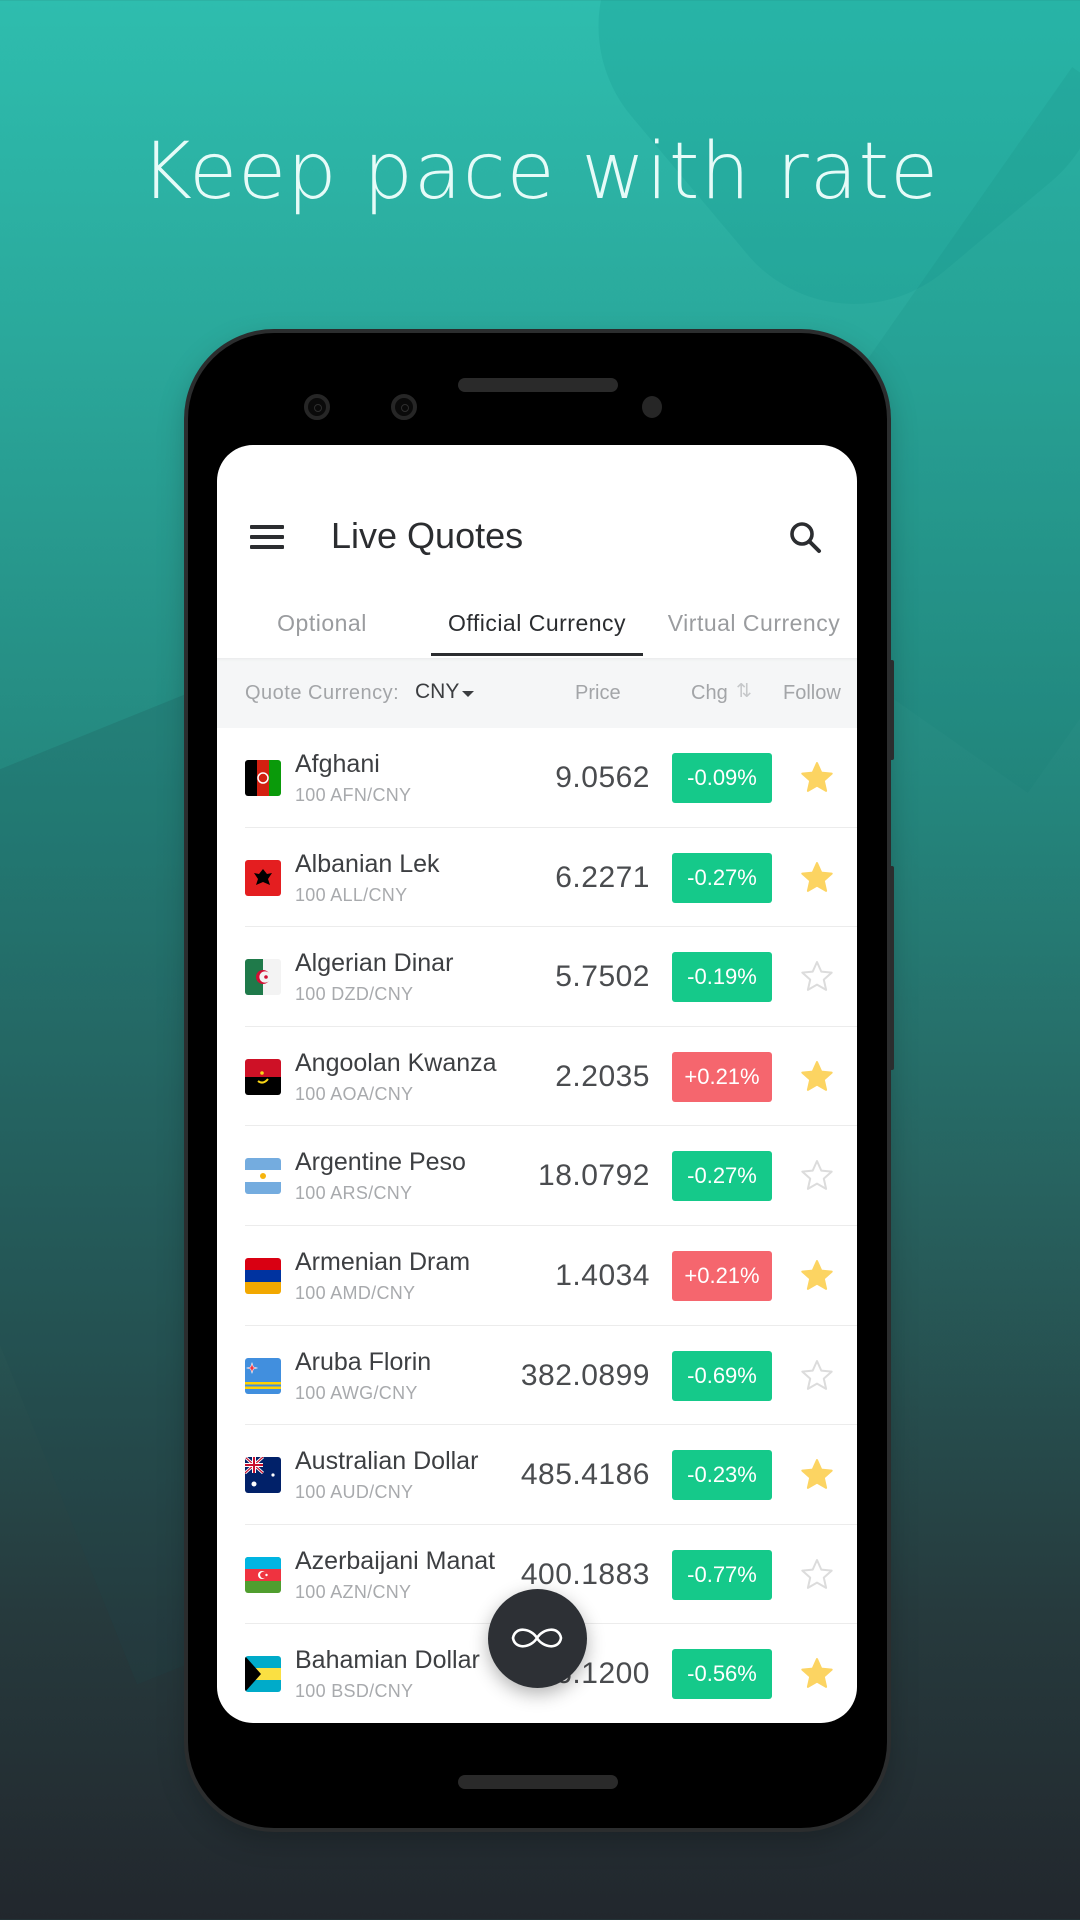  I want to click on currency-name: Argentine Peso, so click(380, 1162).